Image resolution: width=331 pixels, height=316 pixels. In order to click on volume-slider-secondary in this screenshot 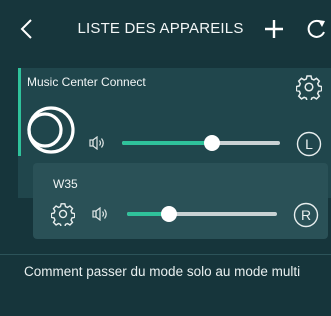, I will do `click(202, 214)`.